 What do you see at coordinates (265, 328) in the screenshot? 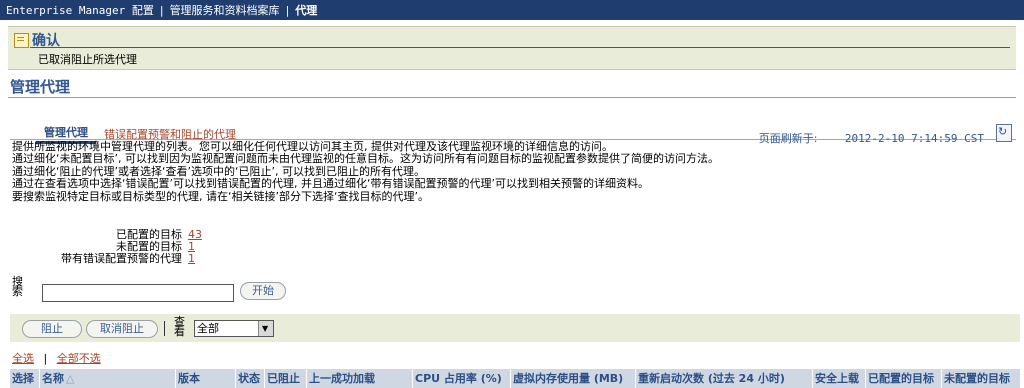
I see `chevron-down-icon` at bounding box center [265, 328].